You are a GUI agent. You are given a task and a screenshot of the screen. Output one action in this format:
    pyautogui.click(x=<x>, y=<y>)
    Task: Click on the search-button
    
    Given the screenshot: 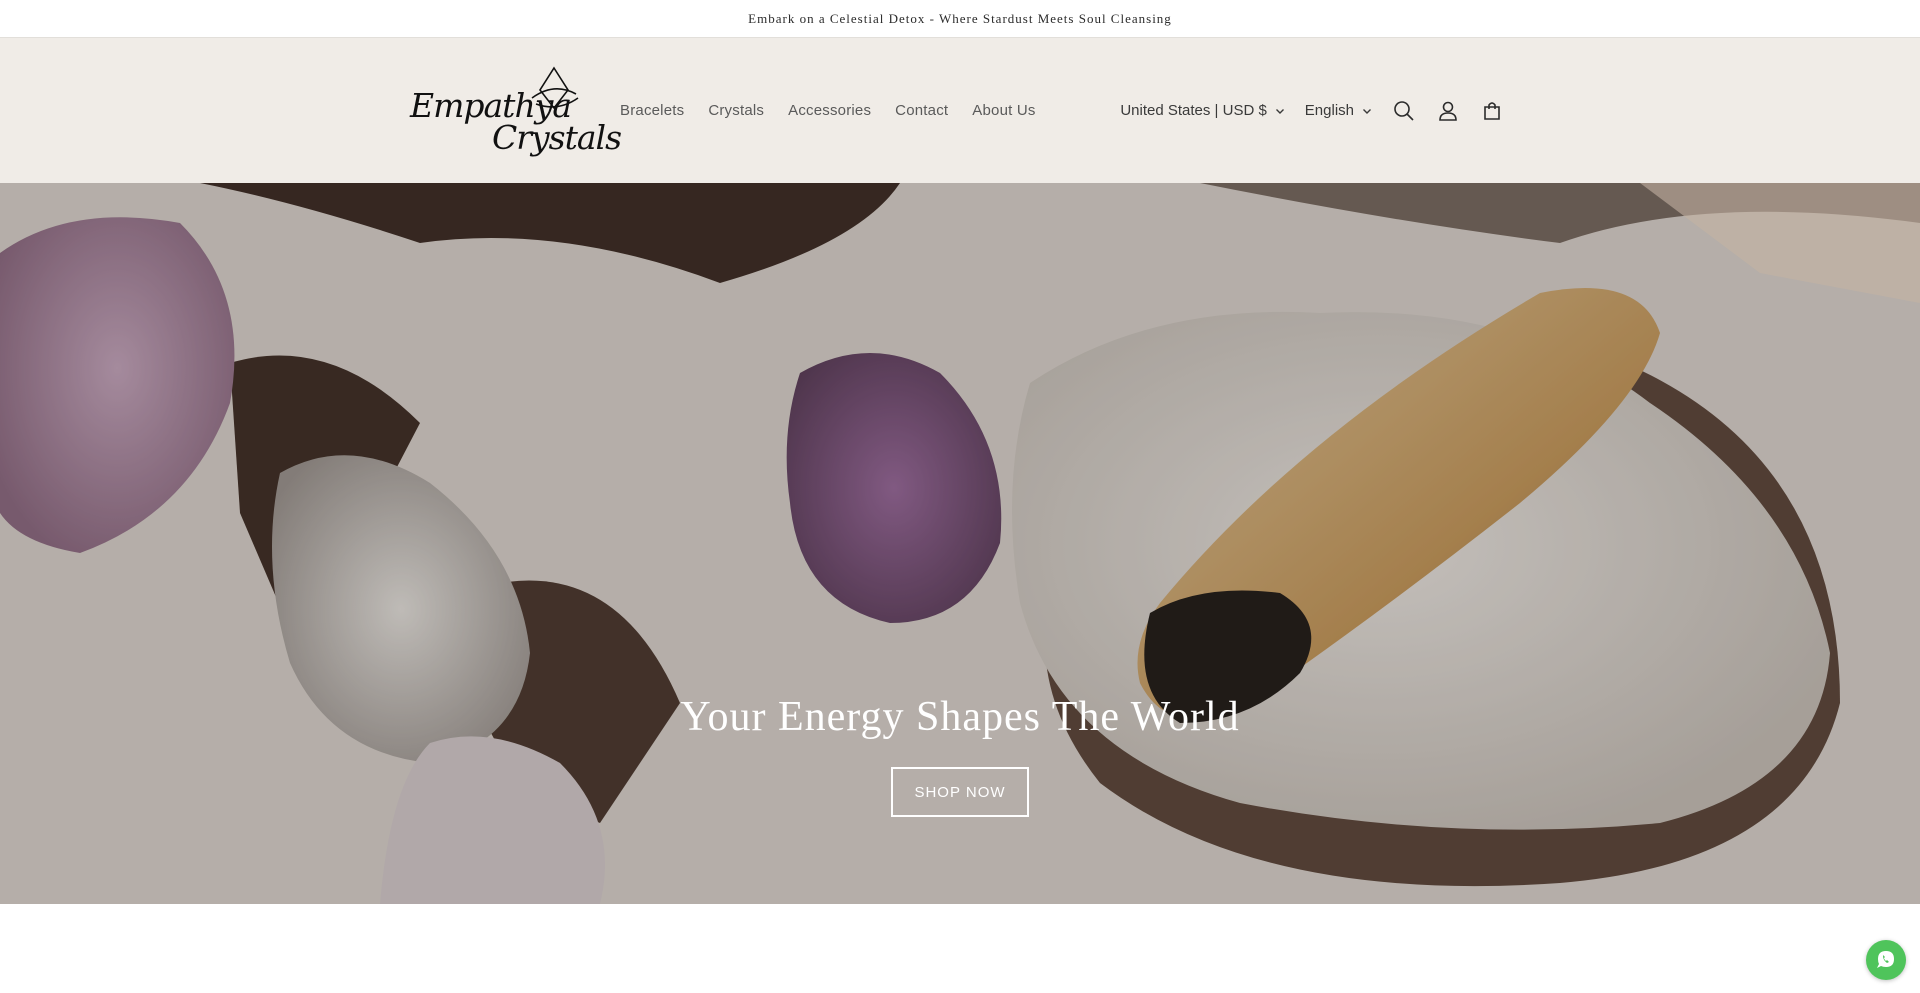 What is the action you would take?
    pyautogui.click(x=1404, y=111)
    